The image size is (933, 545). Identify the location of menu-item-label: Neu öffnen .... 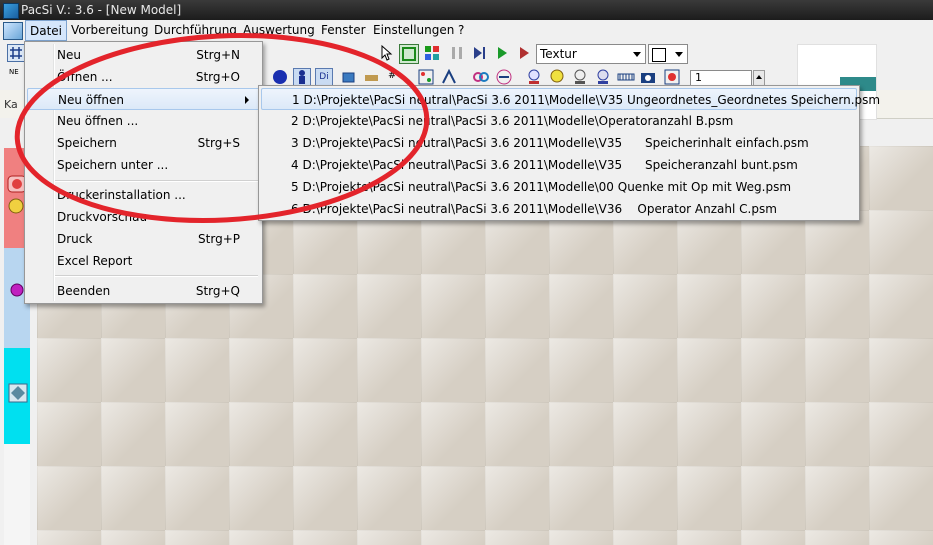
(98, 121).